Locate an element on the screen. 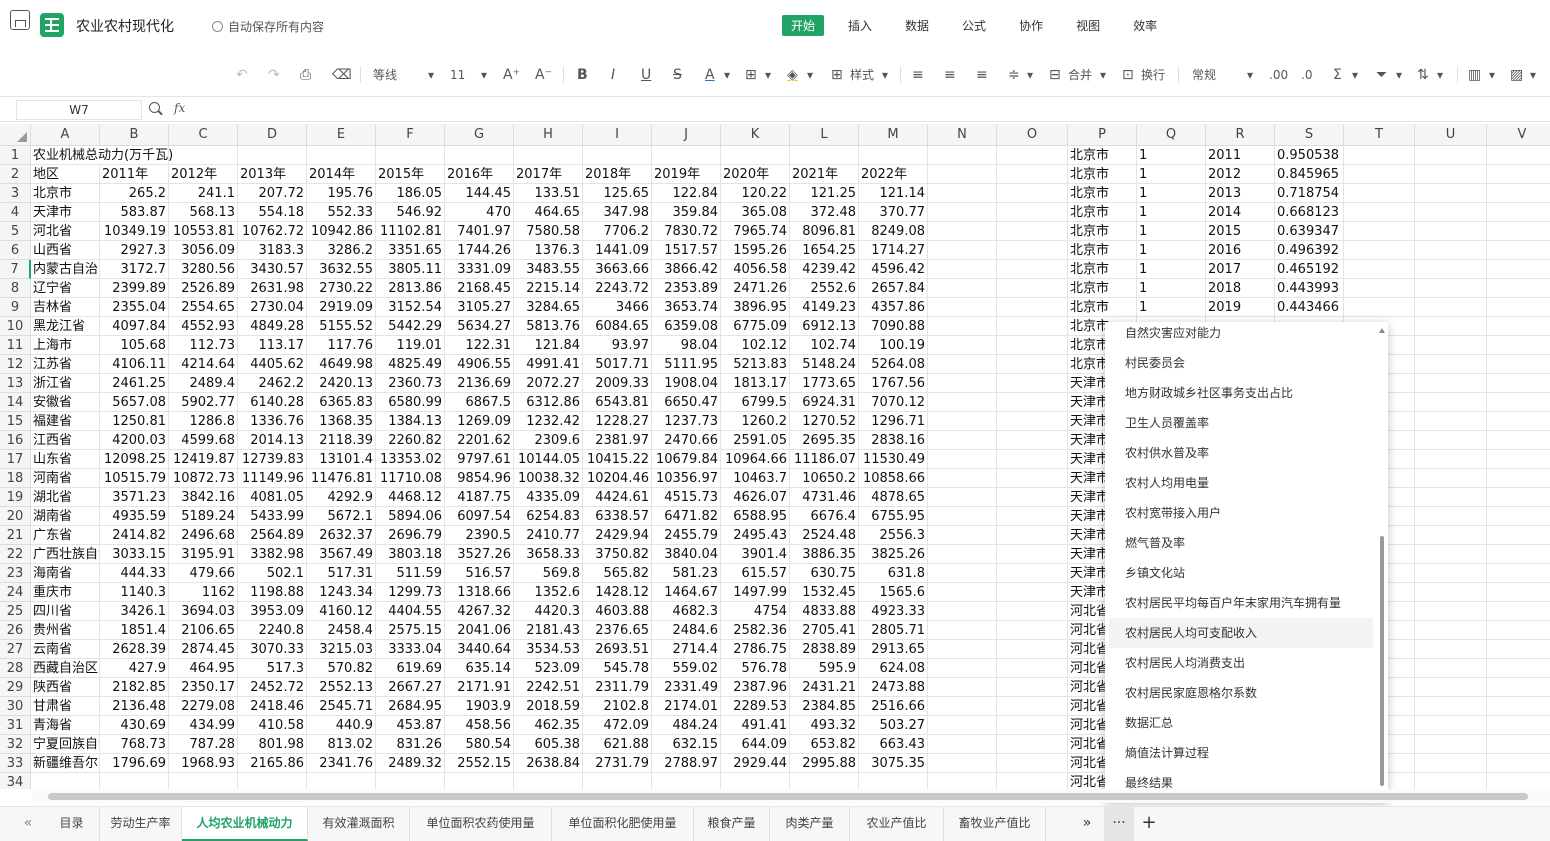  align-right-icon: ≡ is located at coordinates (982, 75).